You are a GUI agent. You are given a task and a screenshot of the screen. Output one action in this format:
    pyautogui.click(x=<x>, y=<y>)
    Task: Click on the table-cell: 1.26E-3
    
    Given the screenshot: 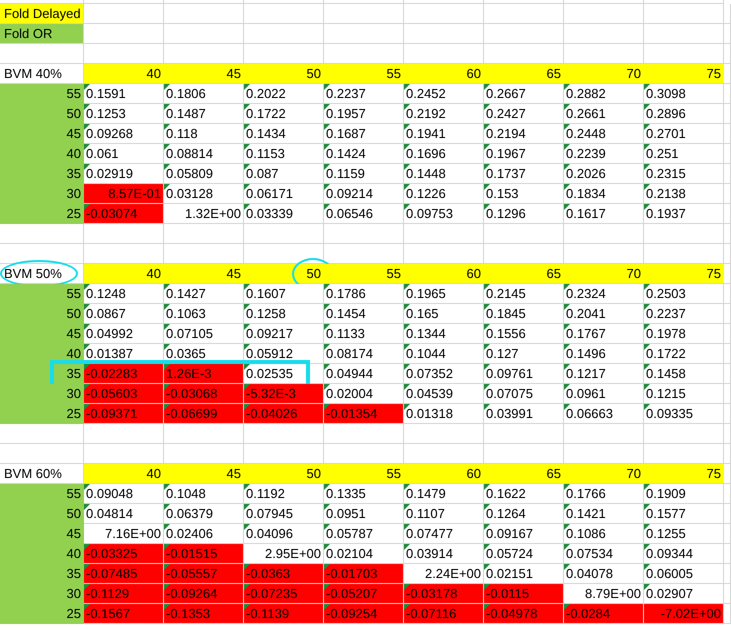 What is the action you would take?
    pyautogui.click(x=203, y=373)
    